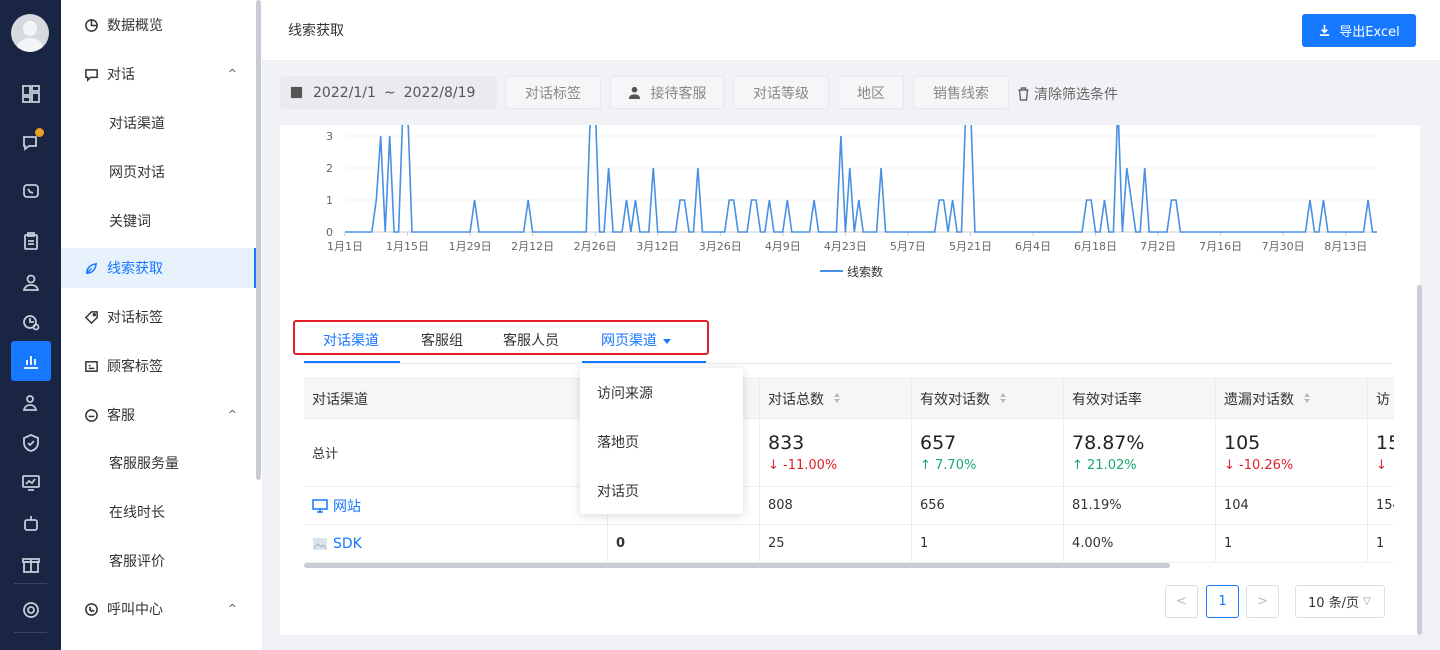 Image resolution: width=1440 pixels, height=650 pixels. What do you see at coordinates (30, 143) in the screenshot?
I see `chat-bubbles-icon` at bounding box center [30, 143].